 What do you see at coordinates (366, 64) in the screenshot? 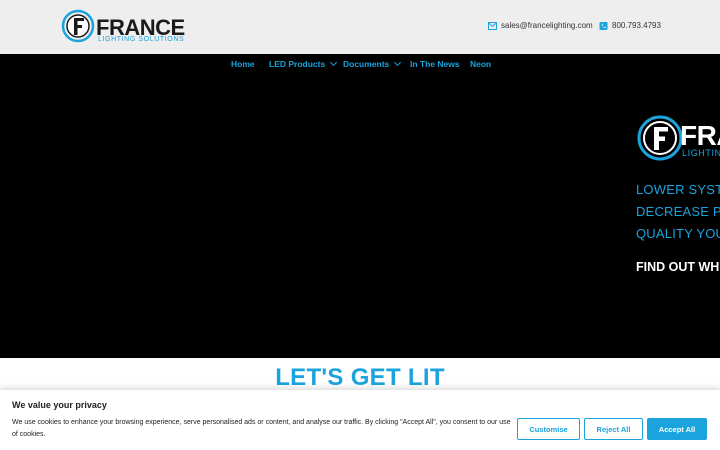
I see `nav-item-label: Documents` at bounding box center [366, 64].